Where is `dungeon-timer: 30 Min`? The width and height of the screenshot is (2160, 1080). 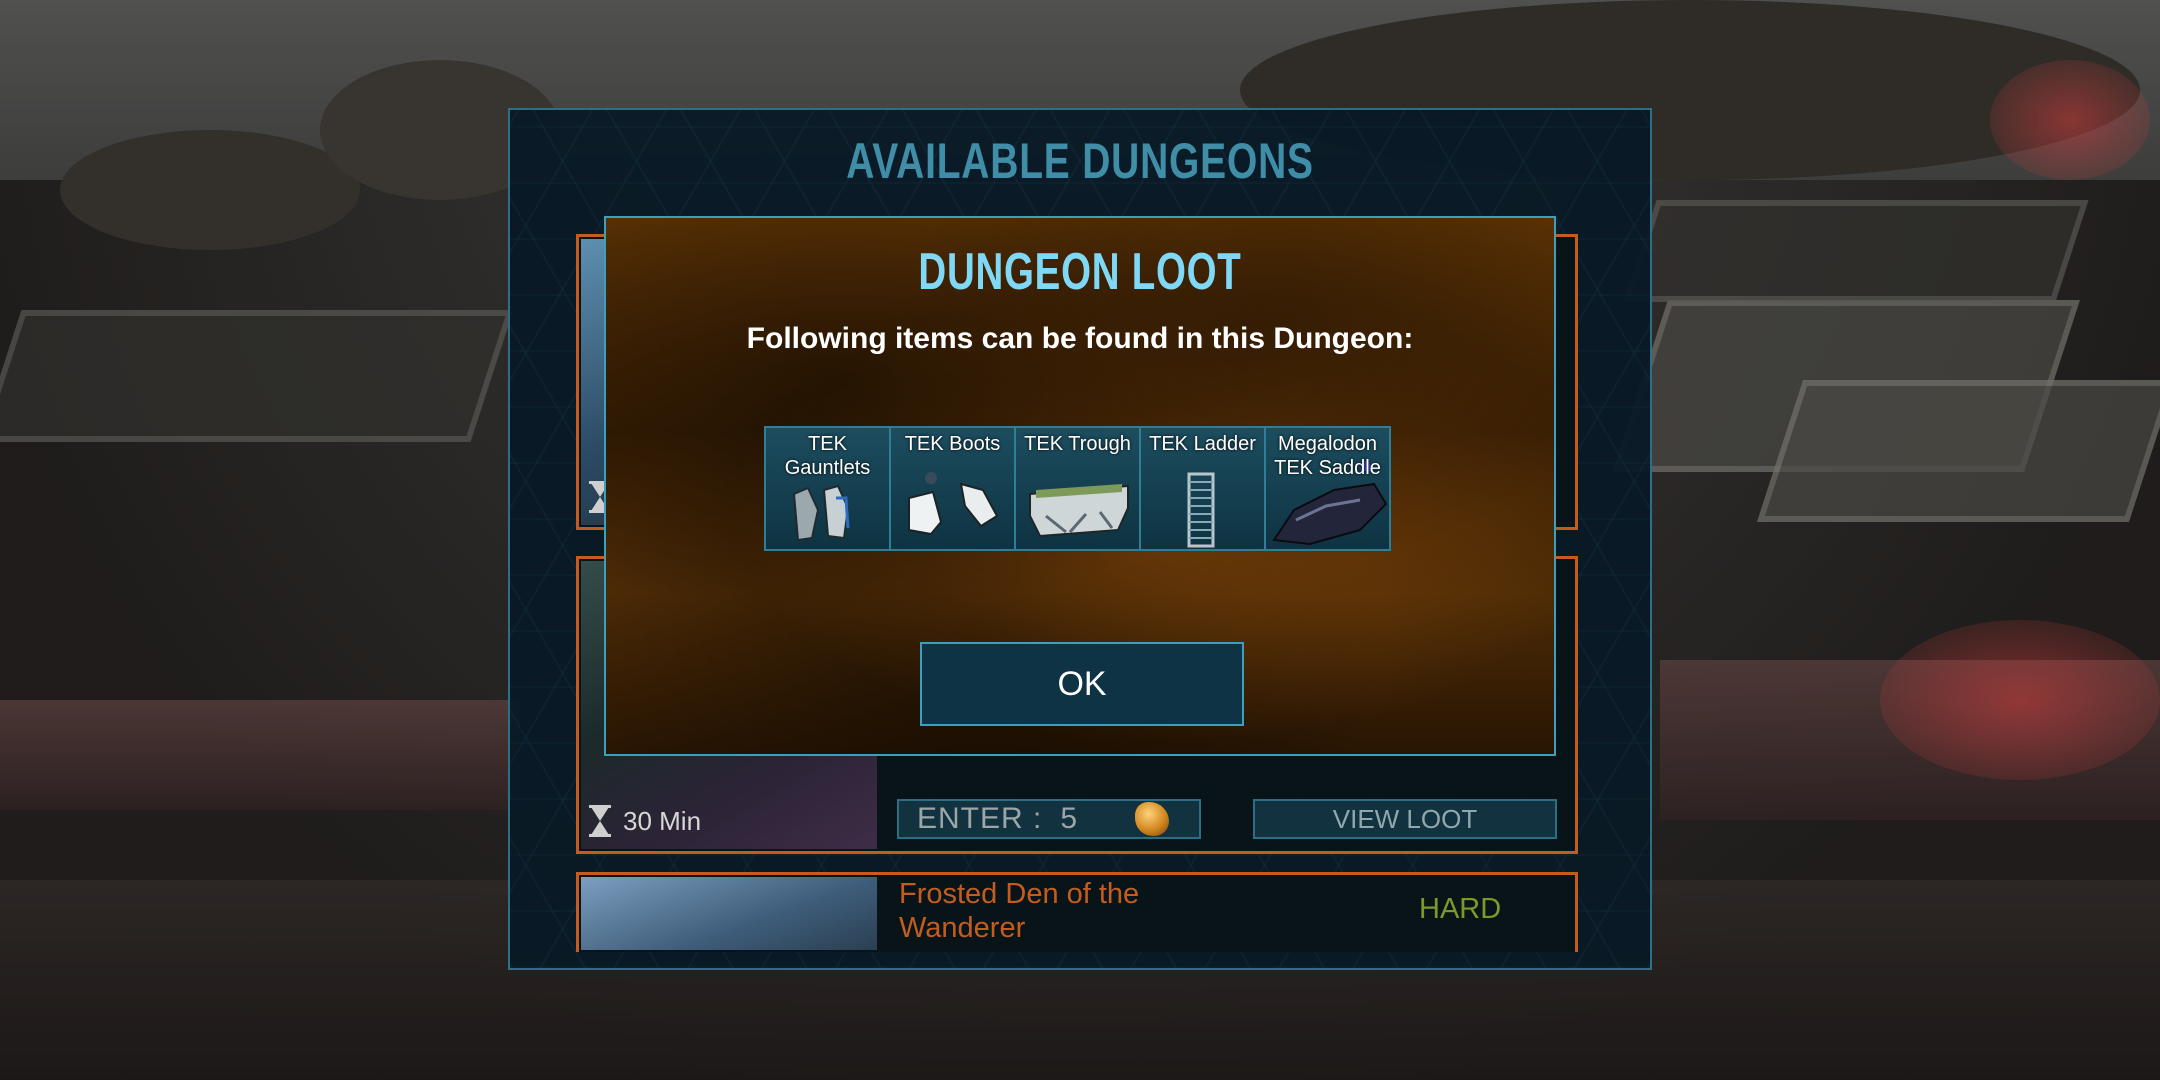 dungeon-timer: 30 Min is located at coordinates (645, 821).